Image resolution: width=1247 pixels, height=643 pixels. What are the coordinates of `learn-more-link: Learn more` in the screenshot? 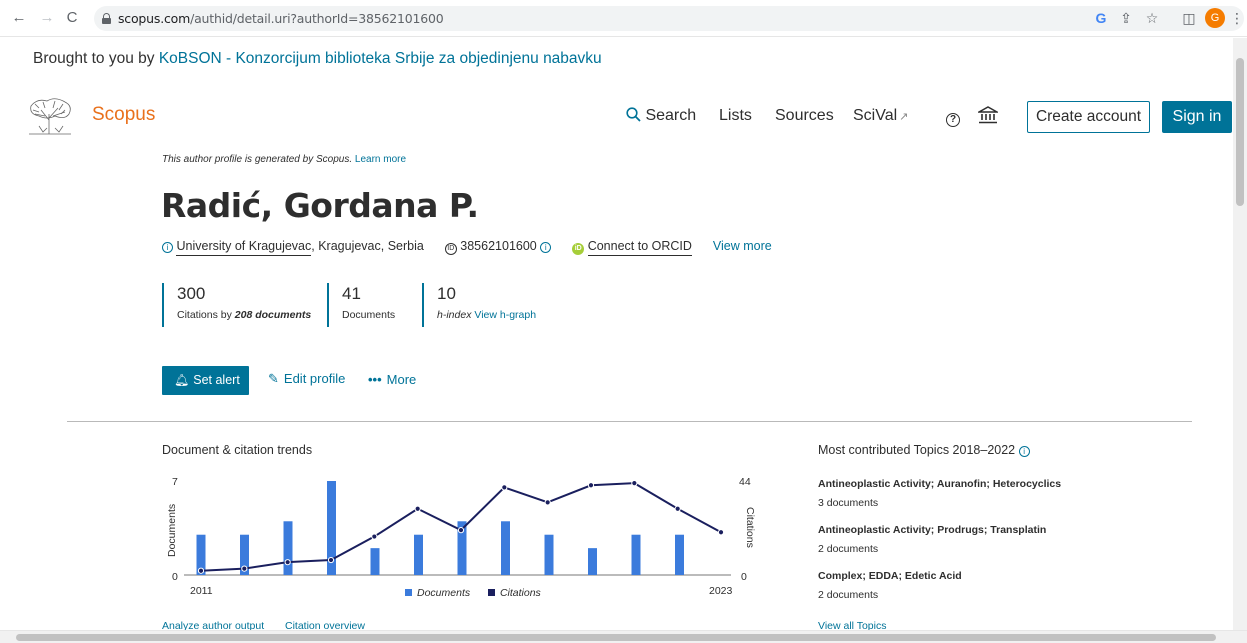 It's located at (380, 159).